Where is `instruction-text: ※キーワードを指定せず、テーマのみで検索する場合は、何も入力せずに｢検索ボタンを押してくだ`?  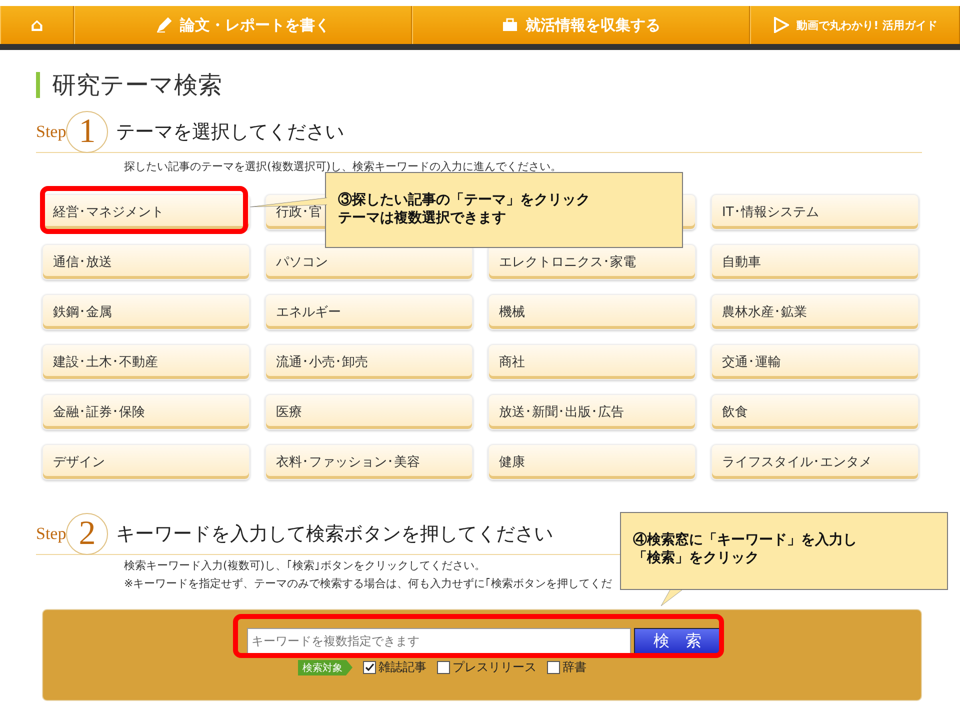 instruction-text: ※キーワードを指定せず、テーマのみで検索する場合は、何も入力せずに｢検索ボタンを押してくだ is located at coordinates (368, 583).